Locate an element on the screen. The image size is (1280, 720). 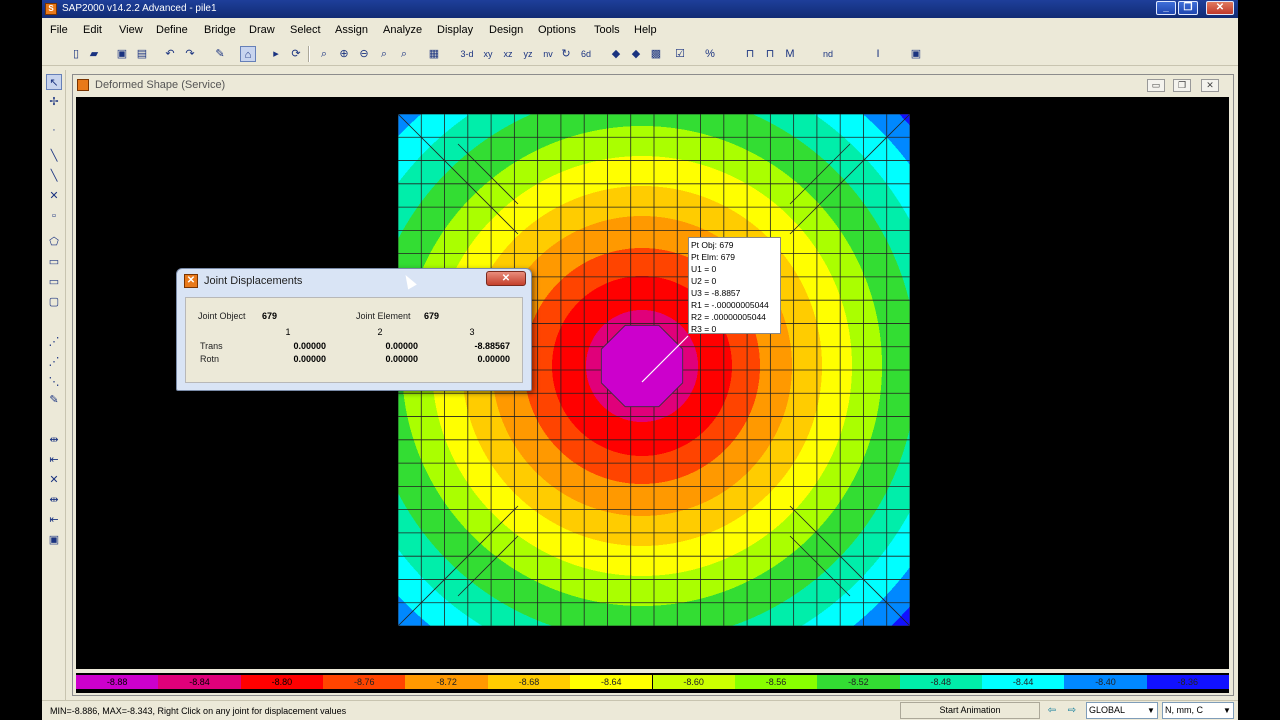
menu-display: Display is located at coordinates (455, 30).